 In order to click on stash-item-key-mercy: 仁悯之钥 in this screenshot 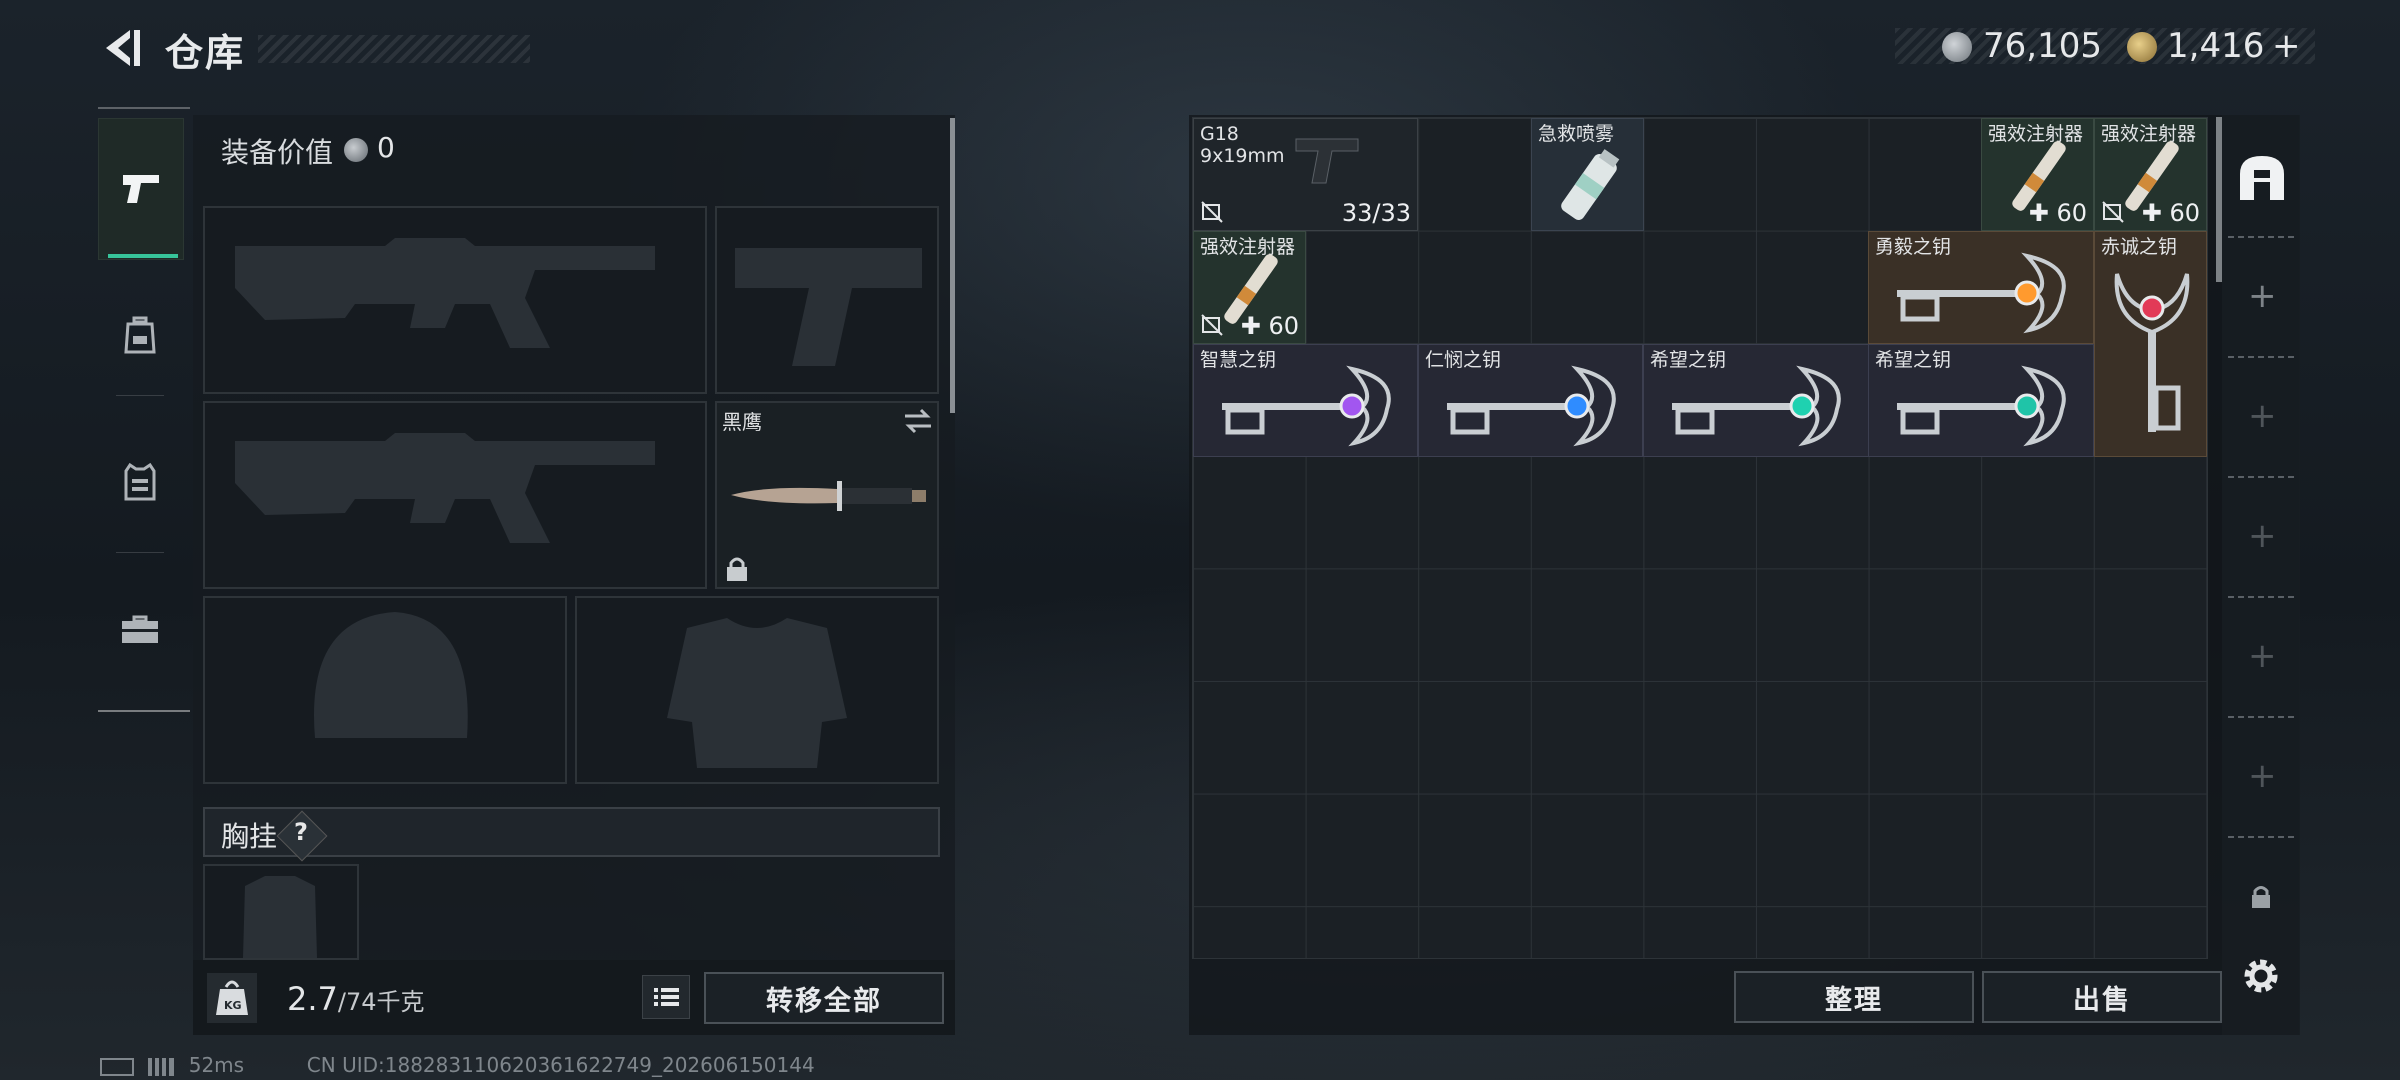, I will do `click(1530, 400)`.